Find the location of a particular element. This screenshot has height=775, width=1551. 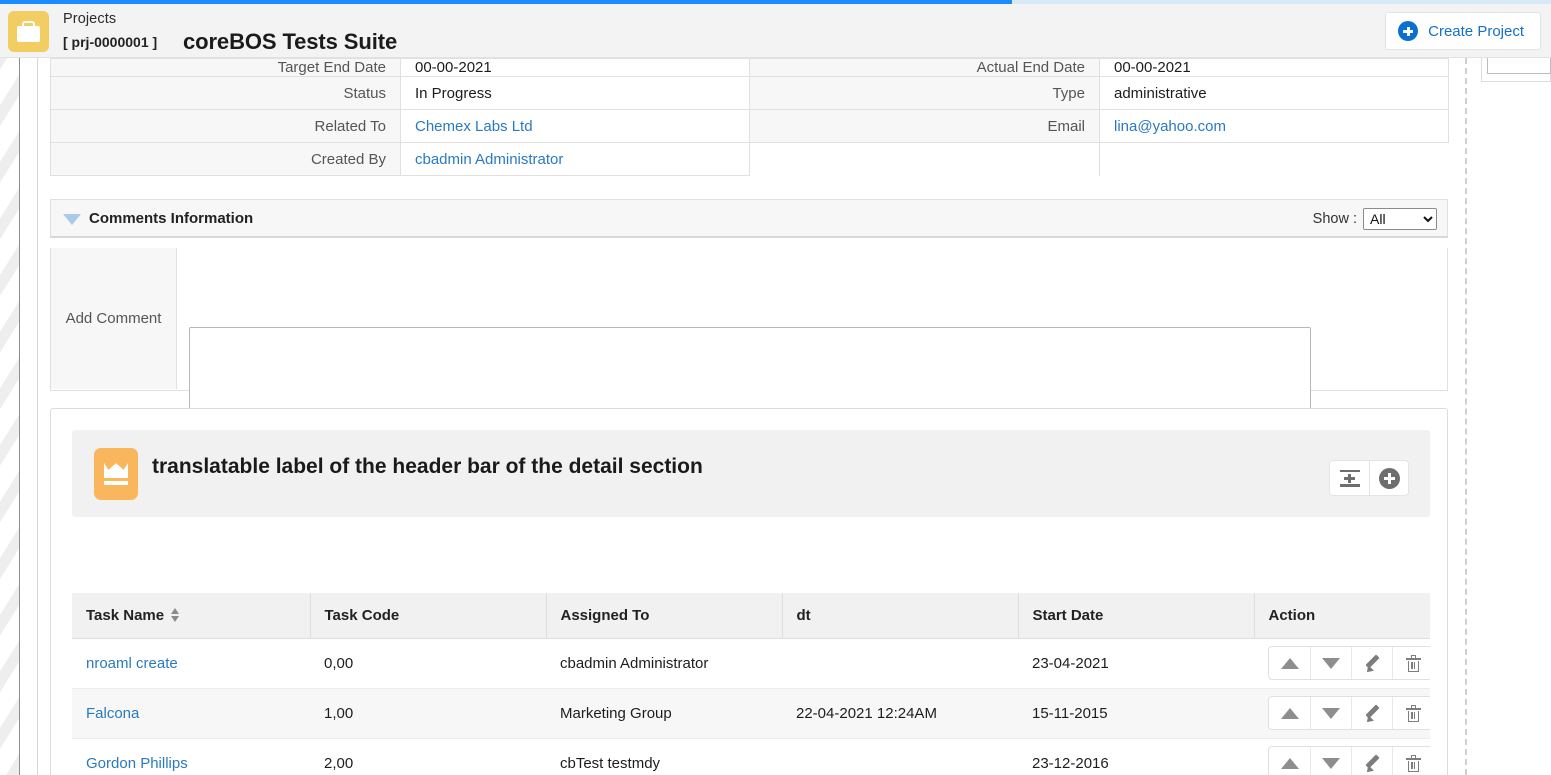

create-project-button: Create Project is located at coordinates (1463, 31).